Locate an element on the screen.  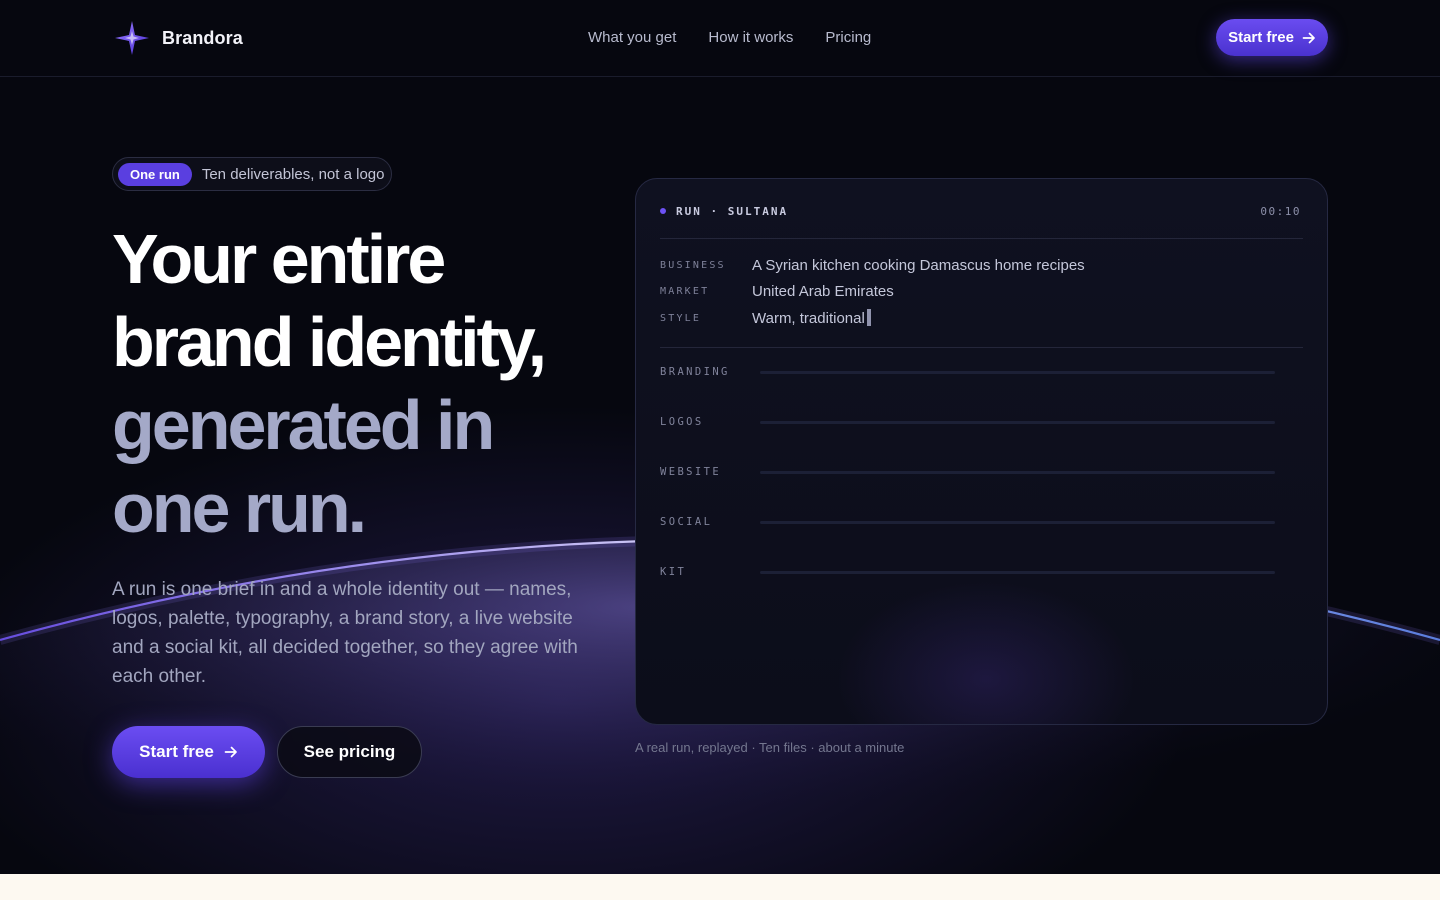
brief-row-market: MARKET United Arab Emirates is located at coordinates (777, 291).